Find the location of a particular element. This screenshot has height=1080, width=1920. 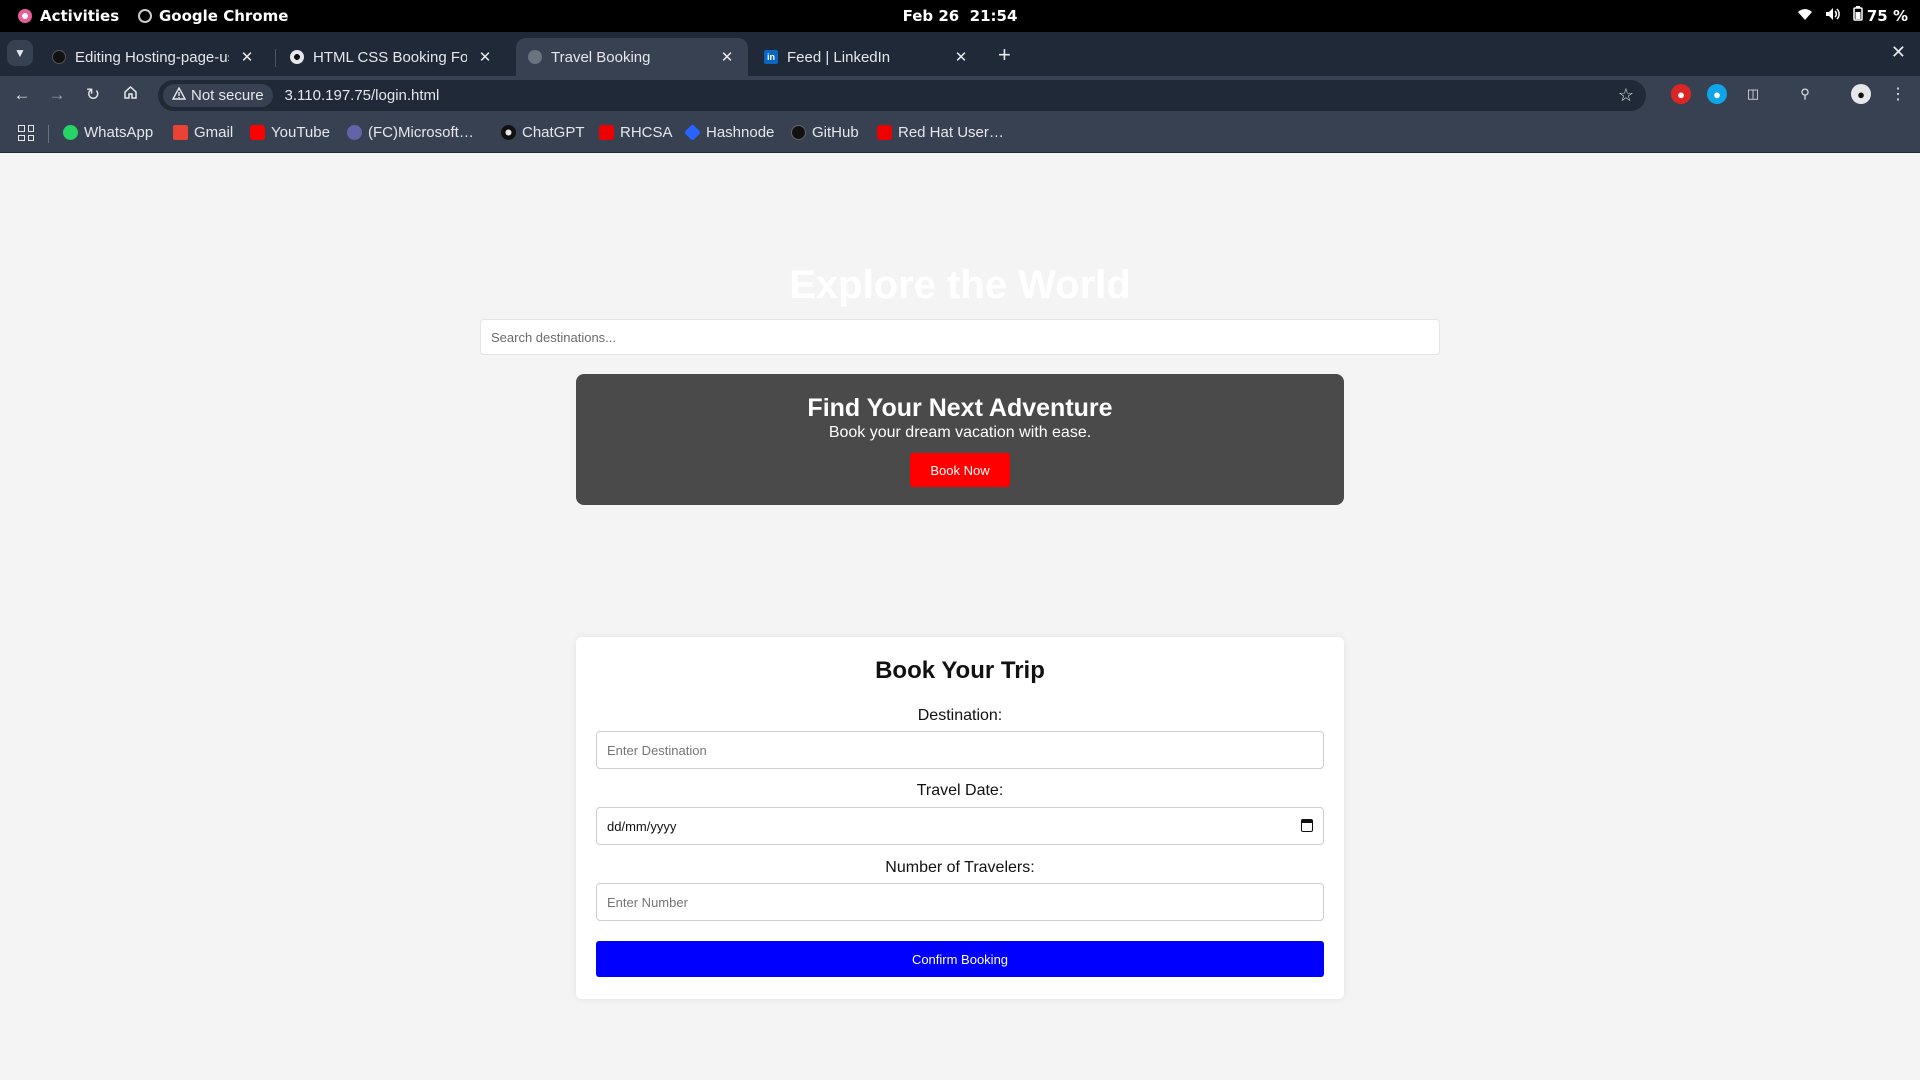

profile-avatar: ● is located at coordinates (1861, 94).